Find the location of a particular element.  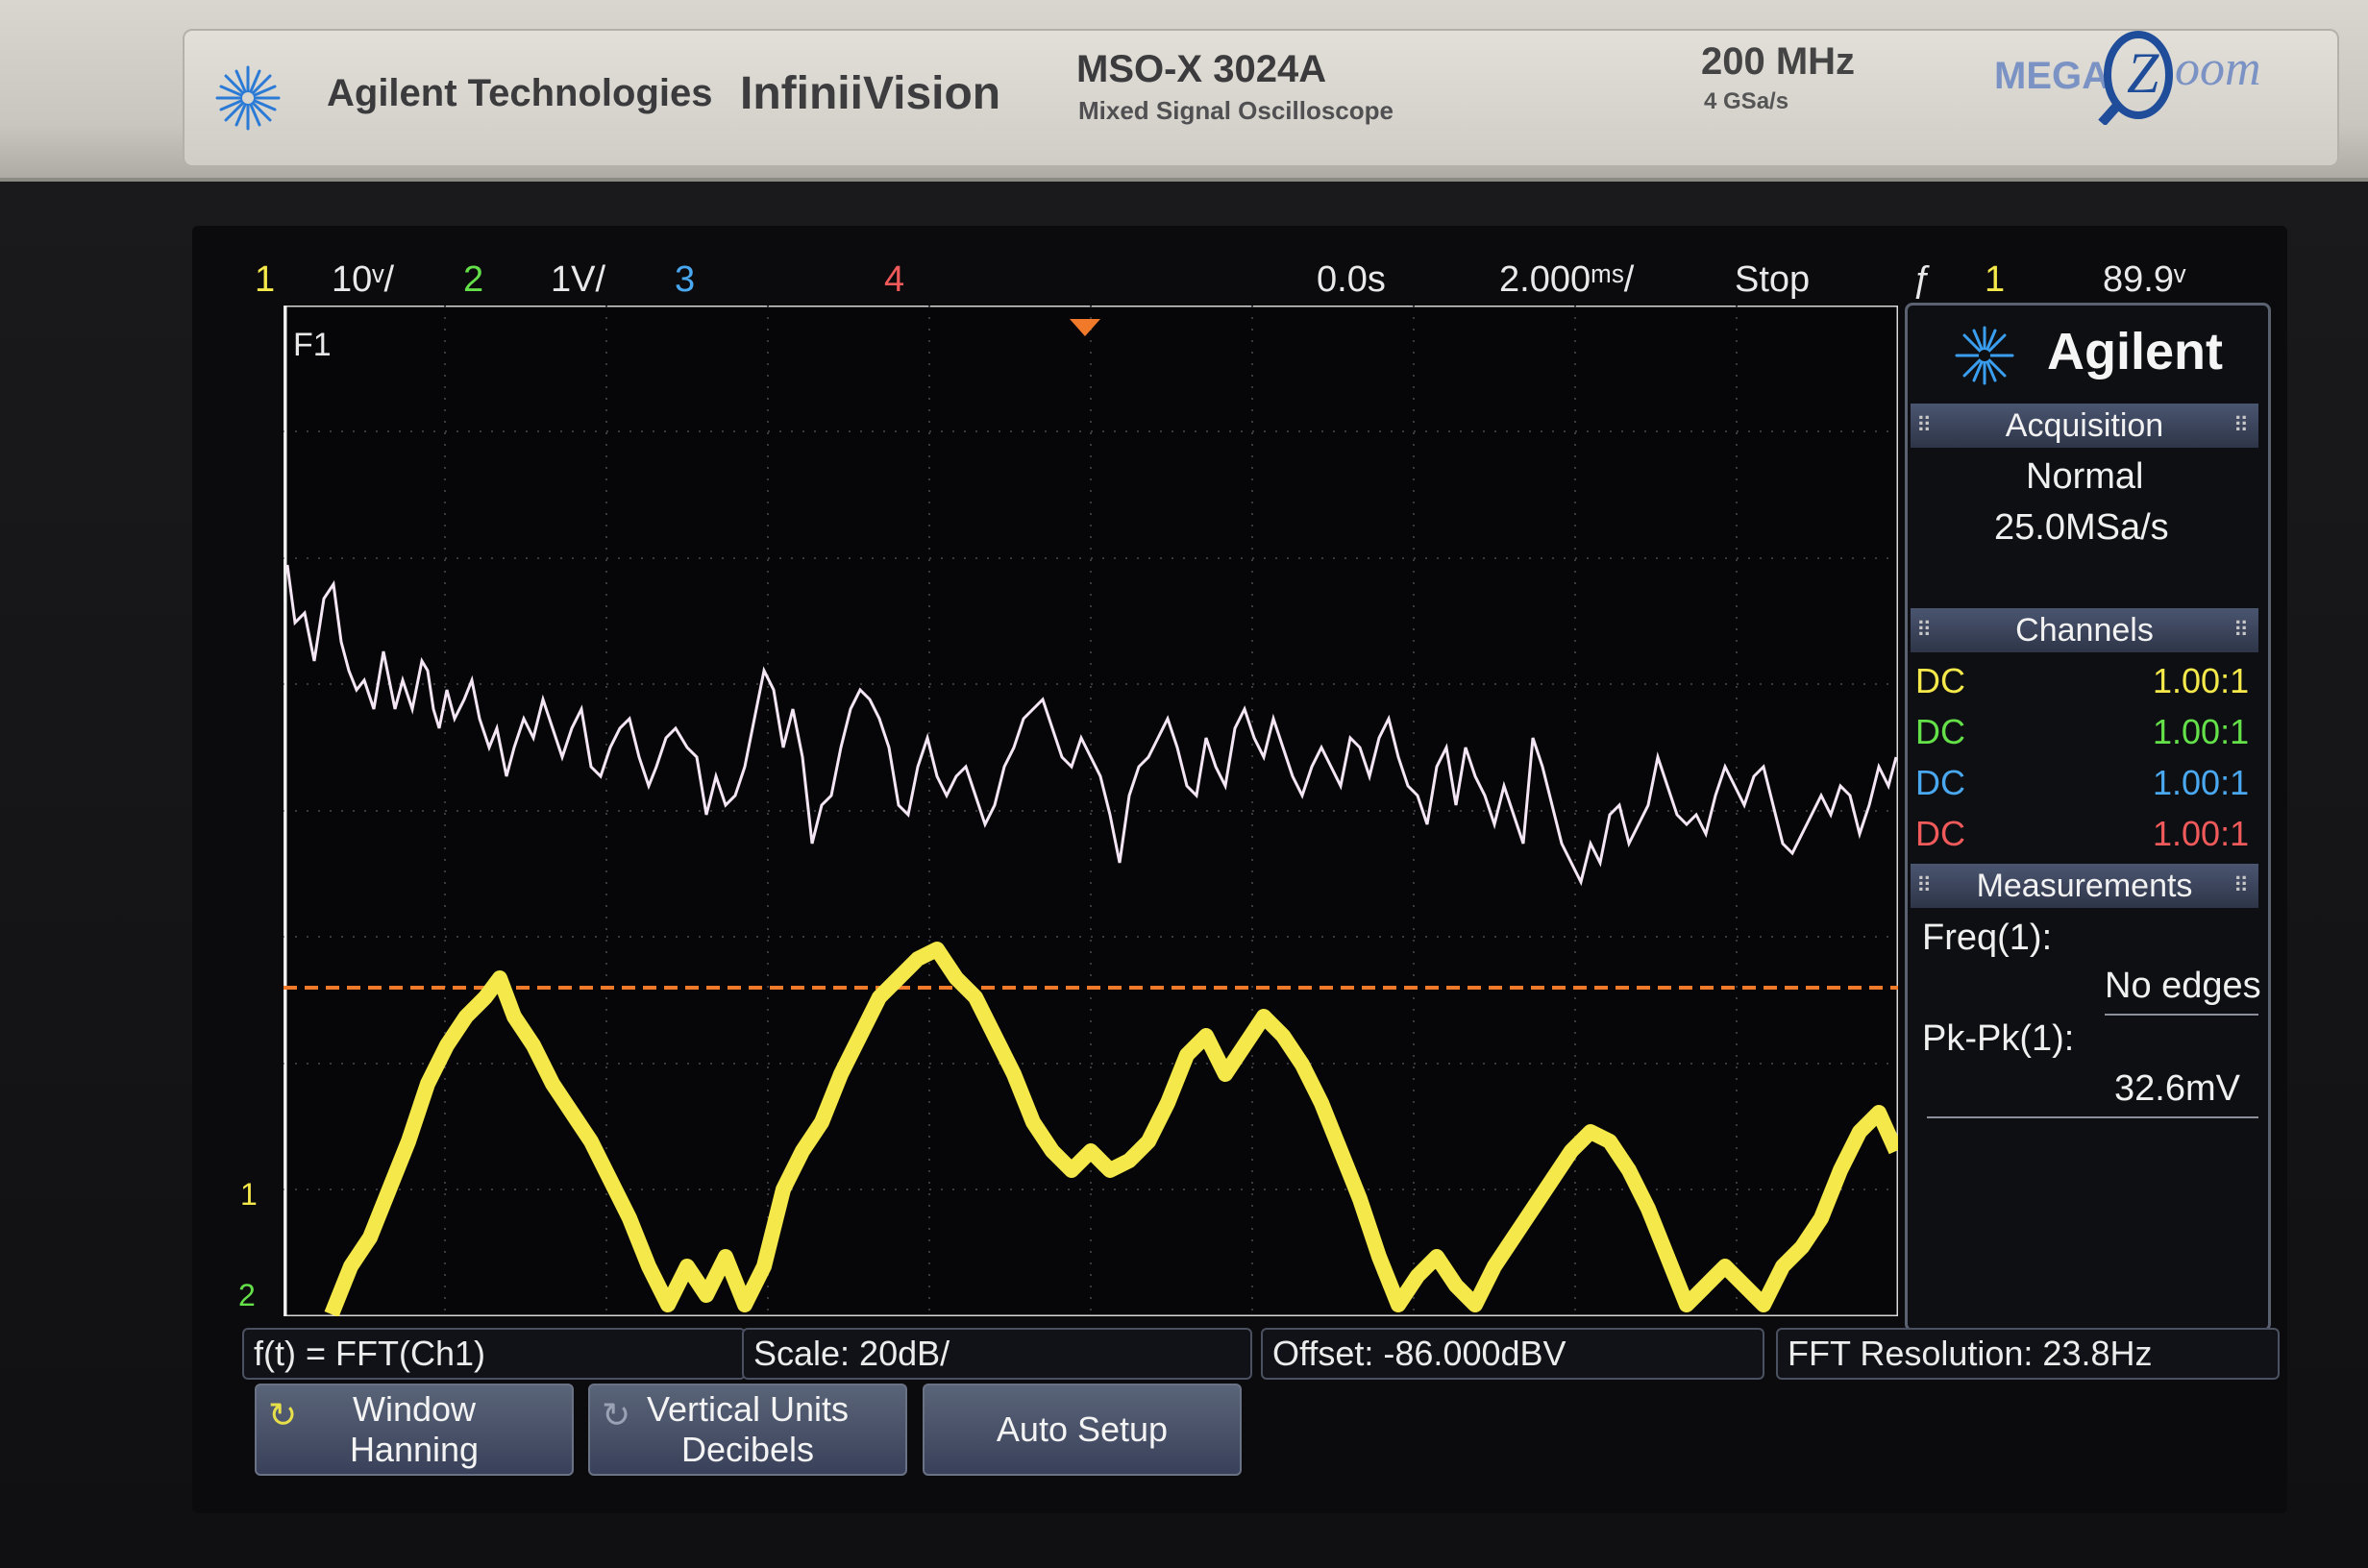

channel2-coupling: DC is located at coordinates (1940, 731).